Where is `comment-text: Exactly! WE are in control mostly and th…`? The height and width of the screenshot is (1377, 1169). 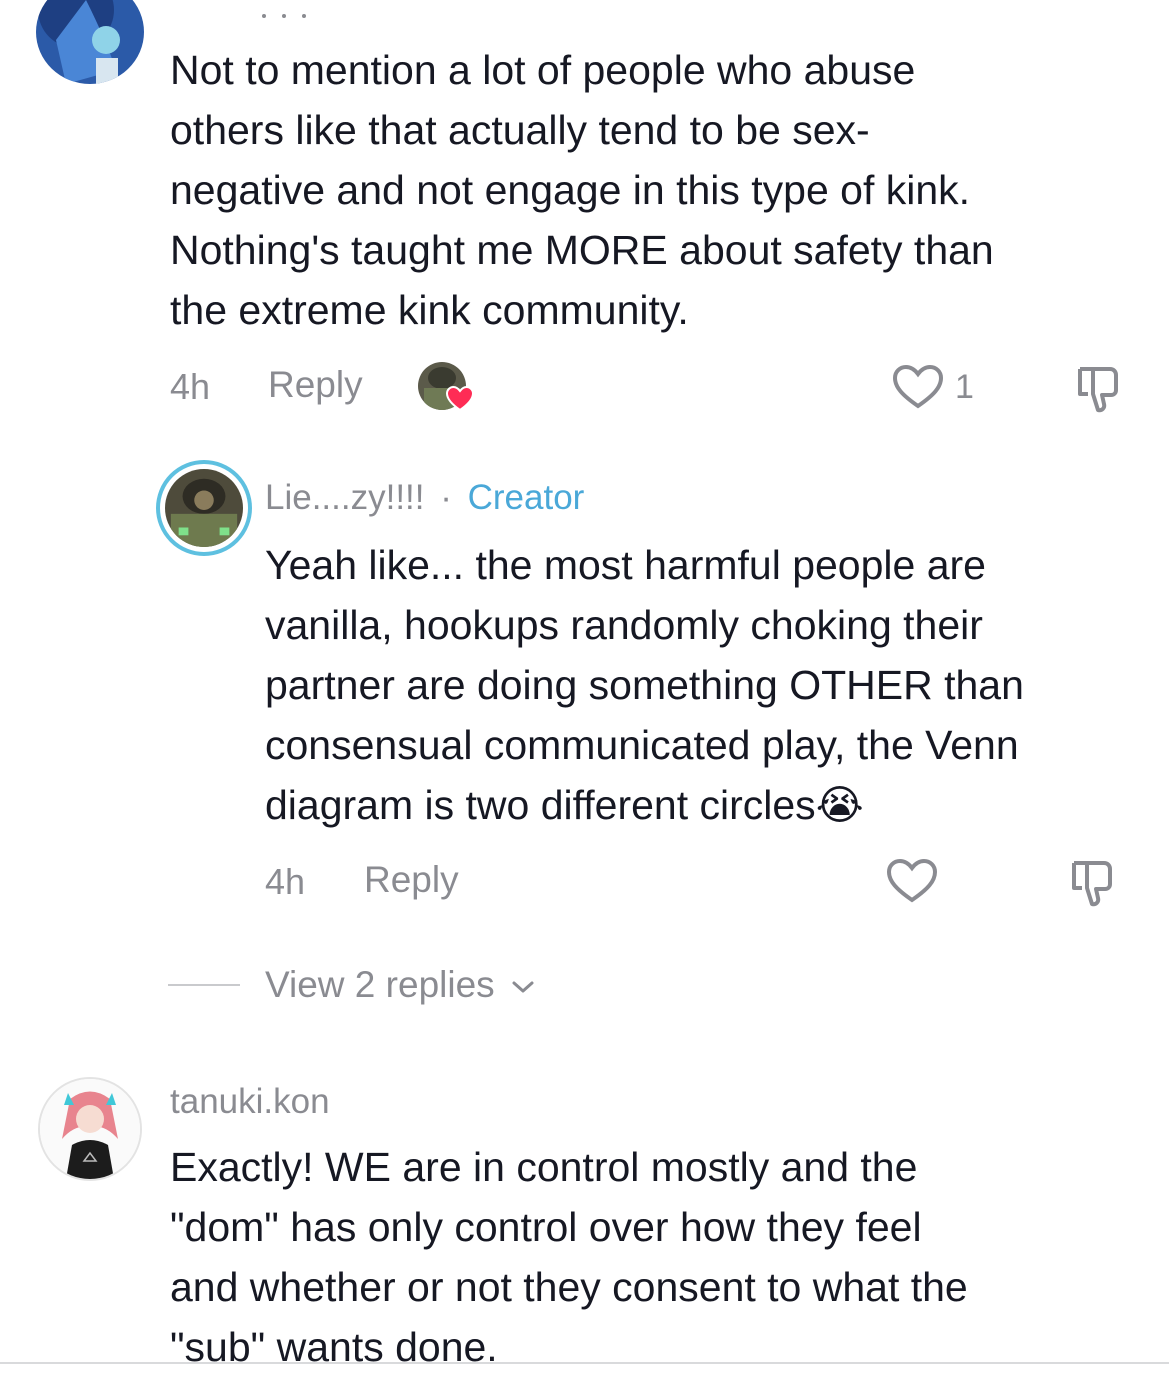
comment-text: Exactly! WE are in control mostly and th… is located at coordinates (660, 1257).